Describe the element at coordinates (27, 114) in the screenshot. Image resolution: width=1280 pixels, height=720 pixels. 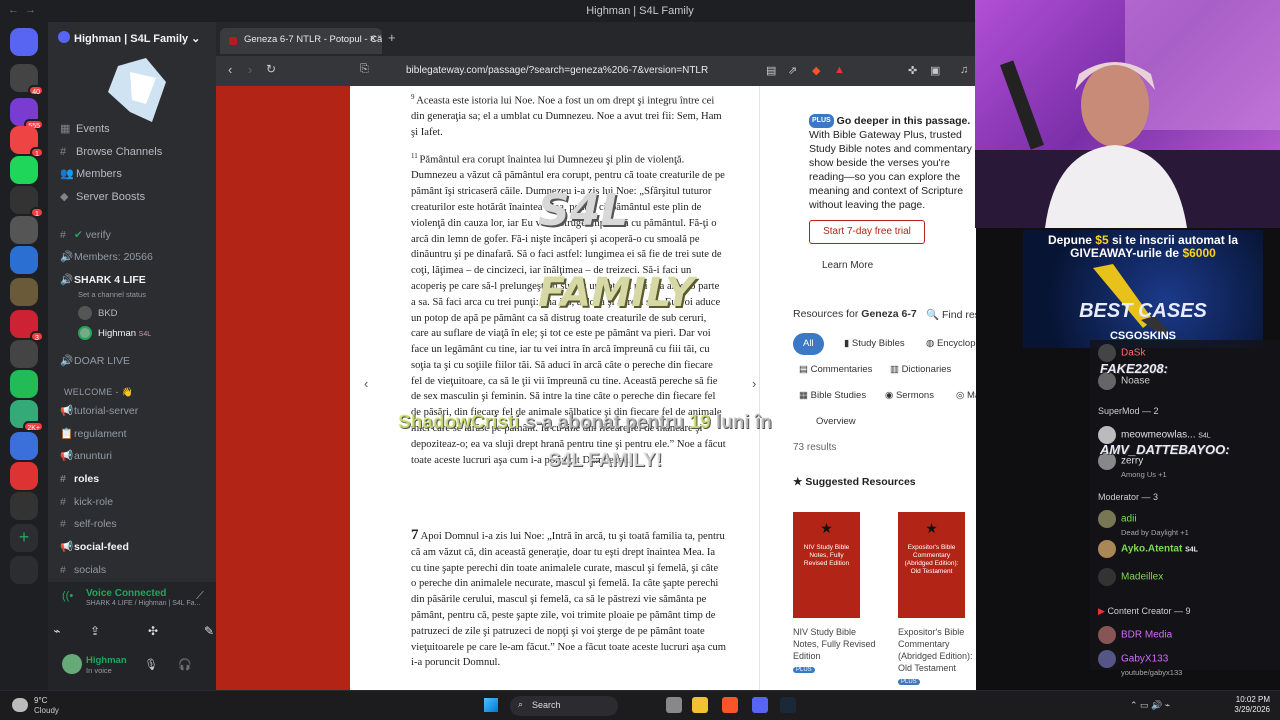
I see `server-icon: 555` at that location.